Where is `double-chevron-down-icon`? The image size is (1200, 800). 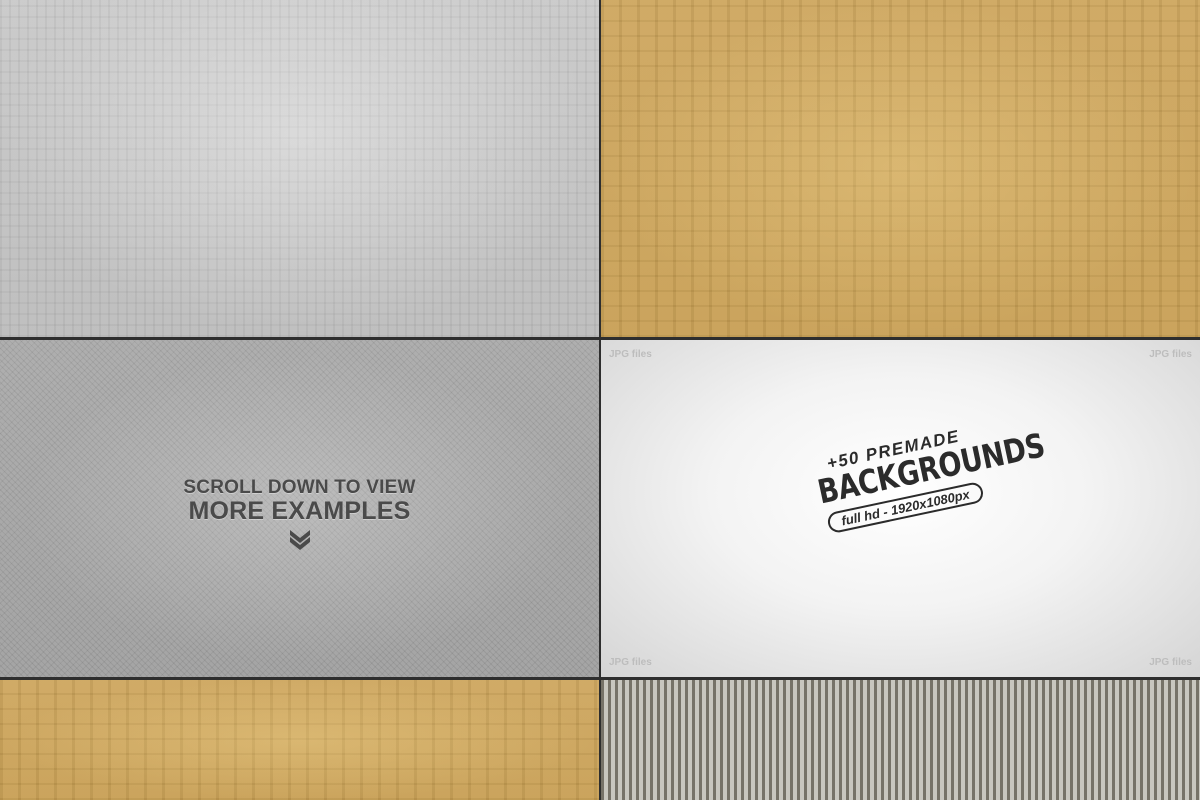
double-chevron-down-icon is located at coordinates (299, 540).